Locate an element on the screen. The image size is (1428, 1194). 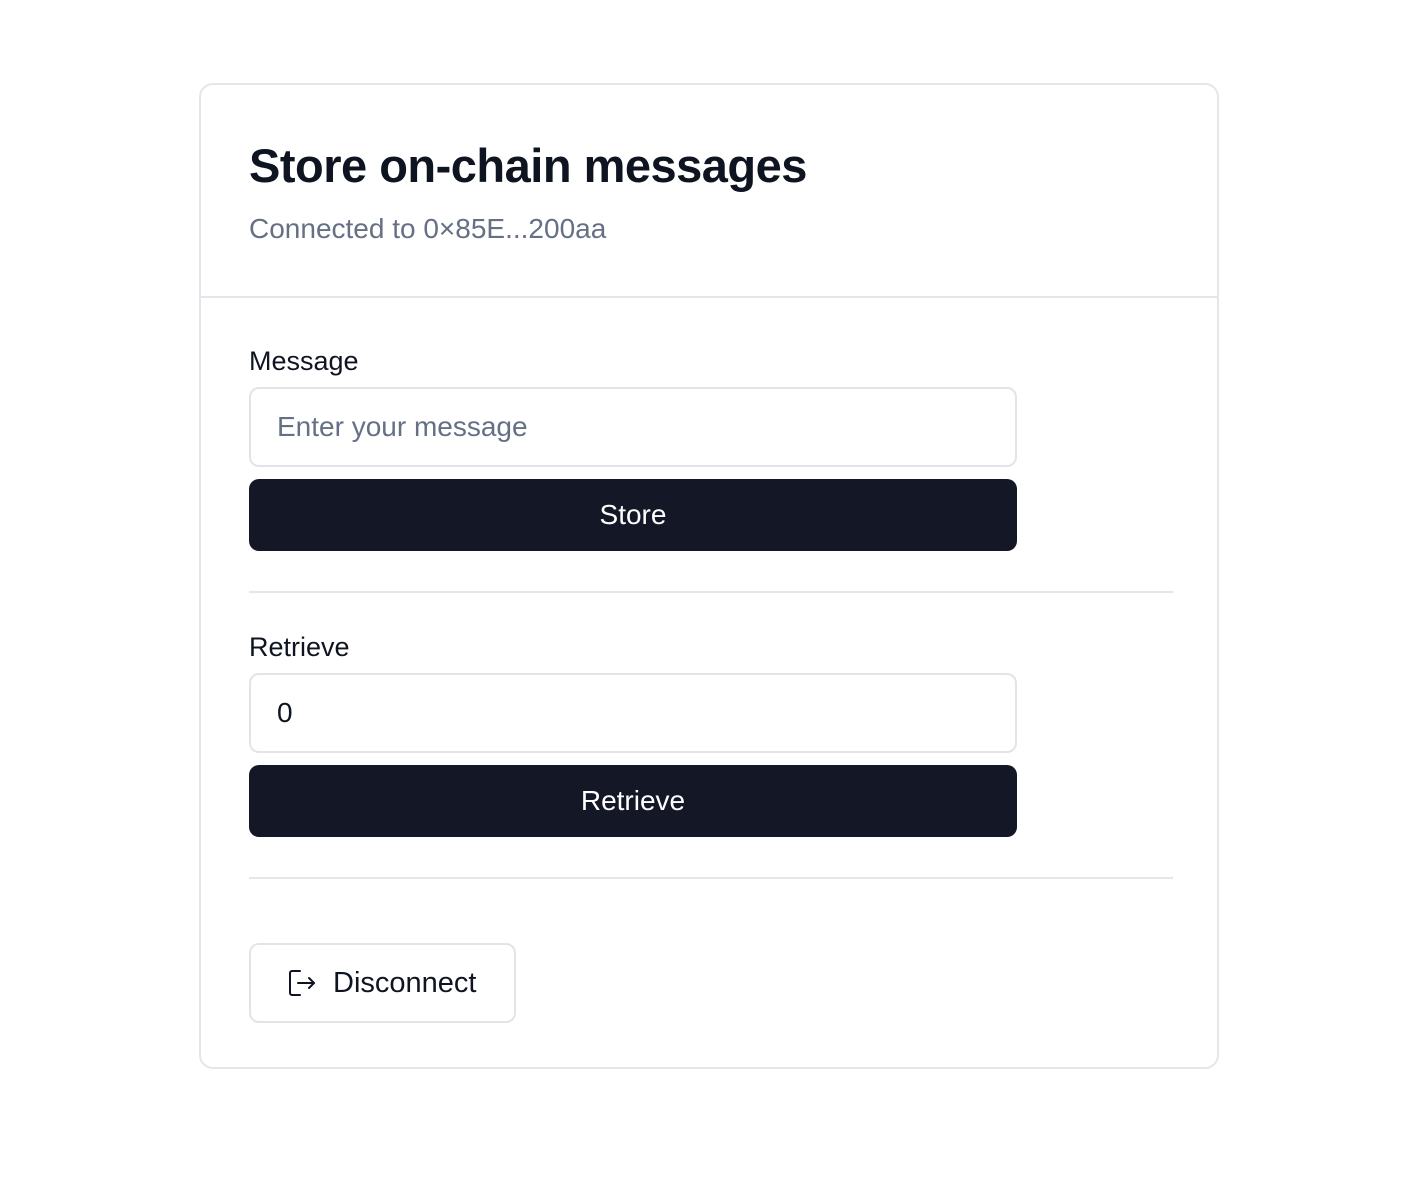
retrieve-button: Retrieve is located at coordinates (633, 801).